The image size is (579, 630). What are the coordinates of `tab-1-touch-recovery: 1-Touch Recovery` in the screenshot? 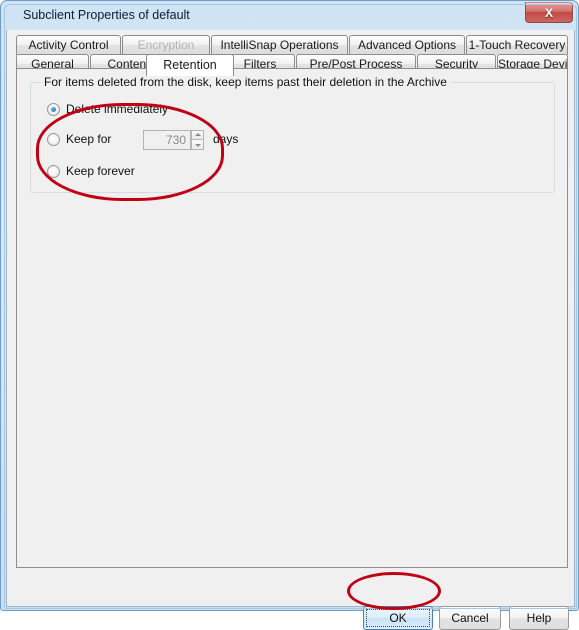 It's located at (517, 45).